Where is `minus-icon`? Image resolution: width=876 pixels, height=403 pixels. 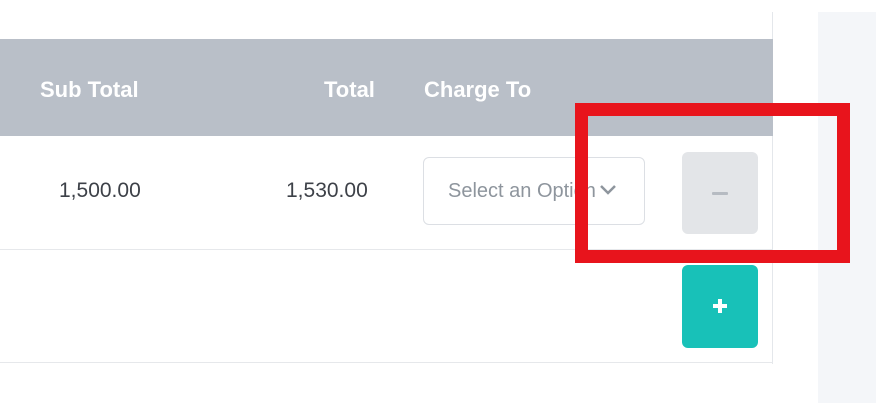
minus-icon is located at coordinates (720, 193).